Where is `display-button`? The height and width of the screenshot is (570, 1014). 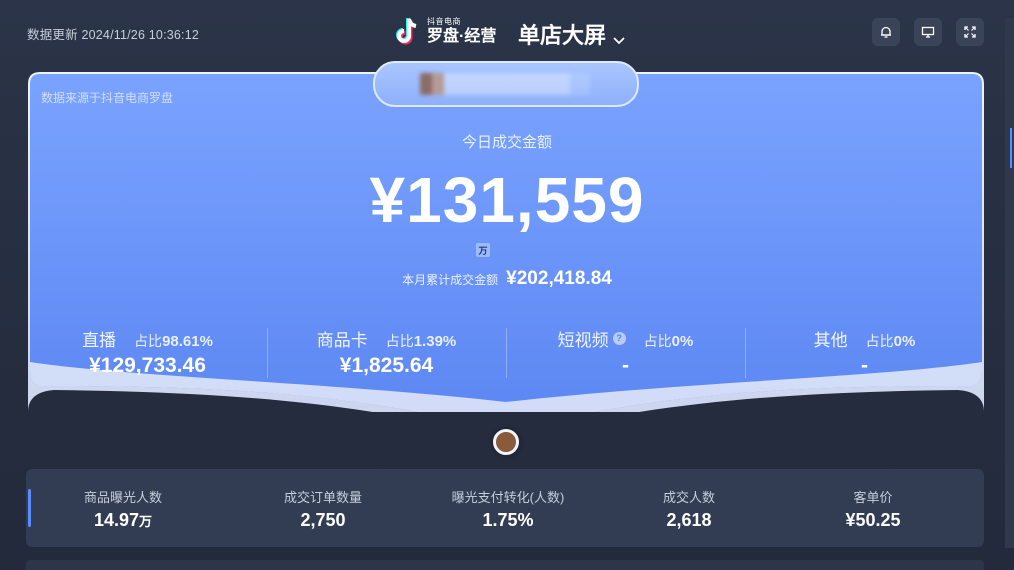
display-button is located at coordinates (928, 32).